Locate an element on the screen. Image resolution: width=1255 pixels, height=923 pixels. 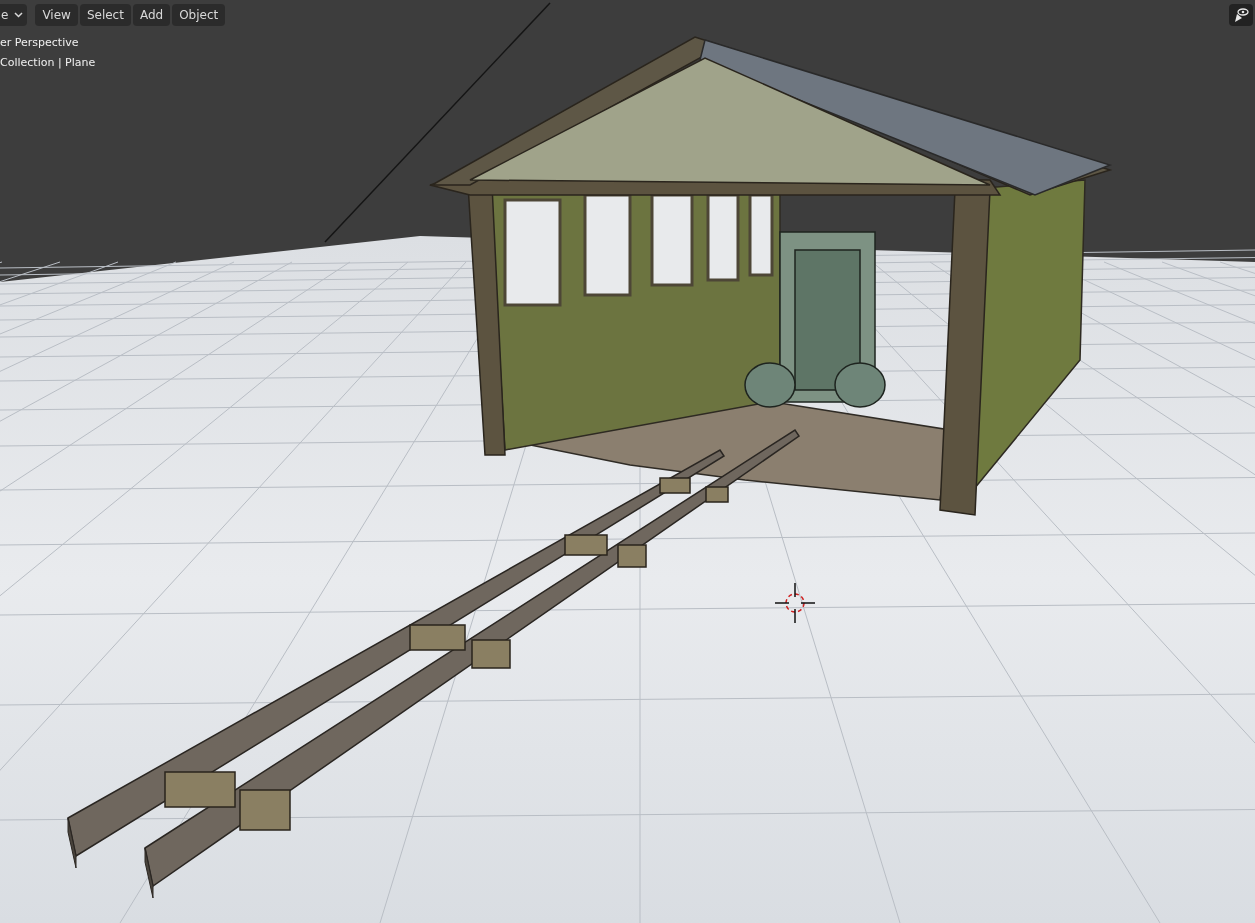
view-name-label: er Perspective is located at coordinates (39, 43).